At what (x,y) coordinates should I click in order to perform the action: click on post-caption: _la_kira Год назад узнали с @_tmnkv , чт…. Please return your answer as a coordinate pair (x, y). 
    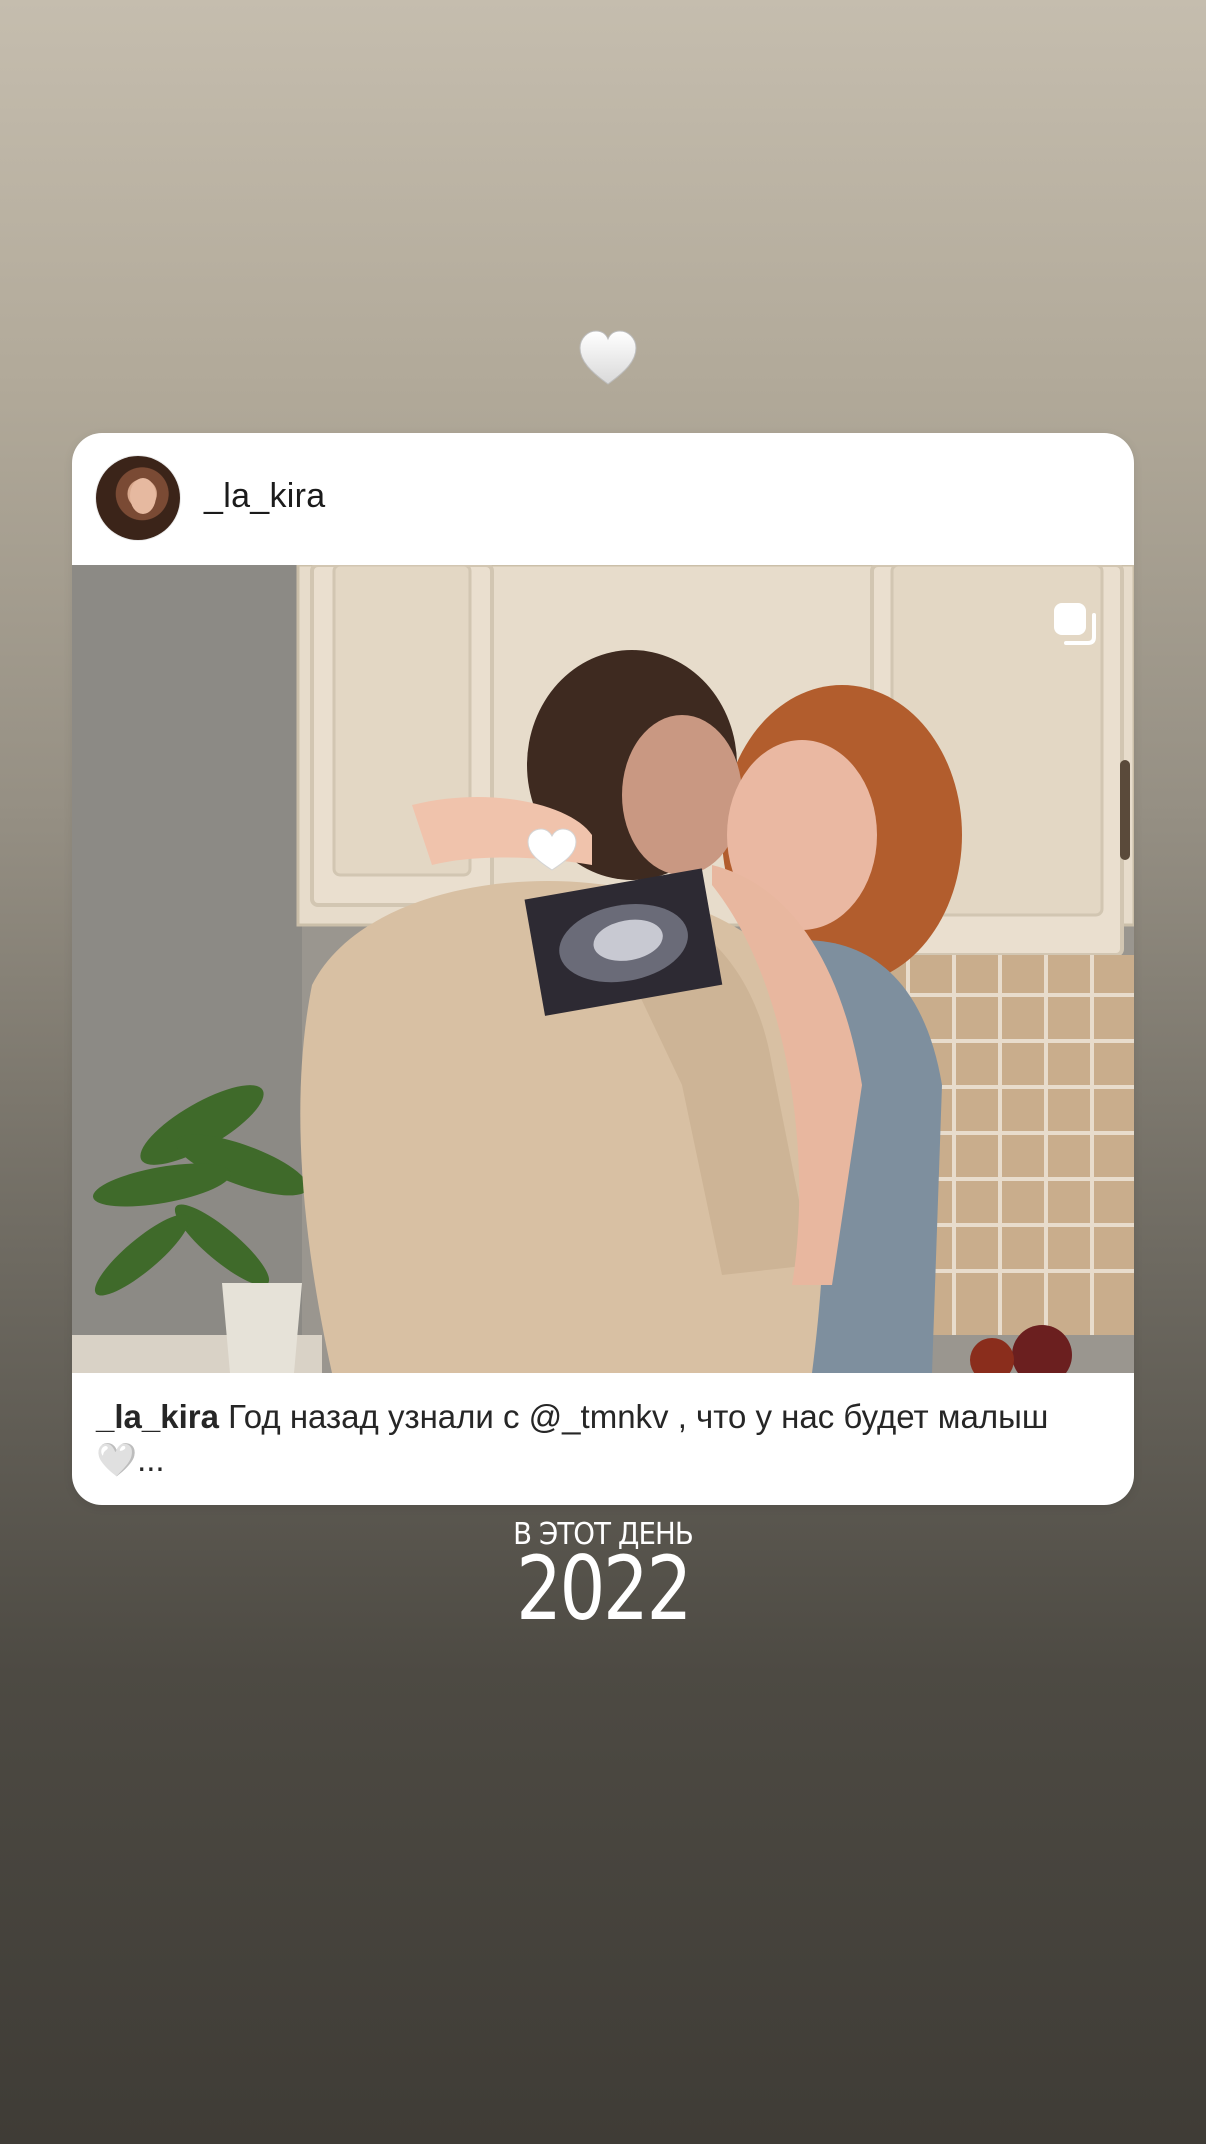
    Looking at the image, I should click on (601, 1438).